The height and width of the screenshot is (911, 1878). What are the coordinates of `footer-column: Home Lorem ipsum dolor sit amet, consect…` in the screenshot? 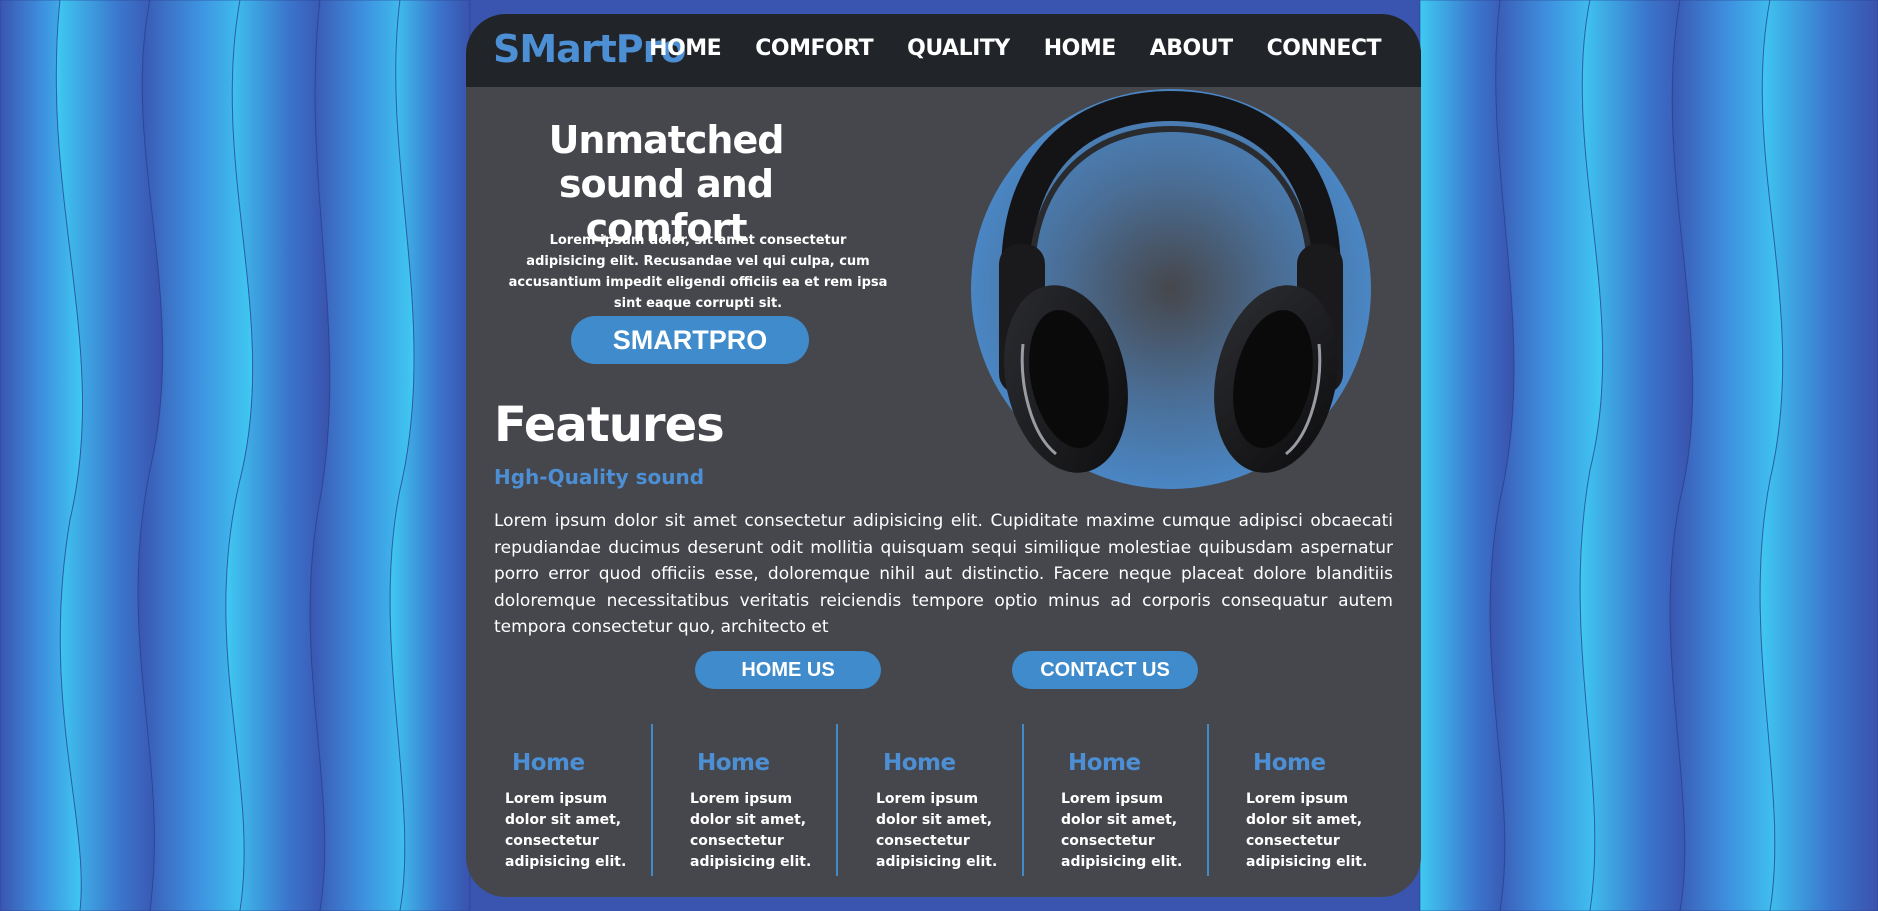 It's located at (1328, 800).